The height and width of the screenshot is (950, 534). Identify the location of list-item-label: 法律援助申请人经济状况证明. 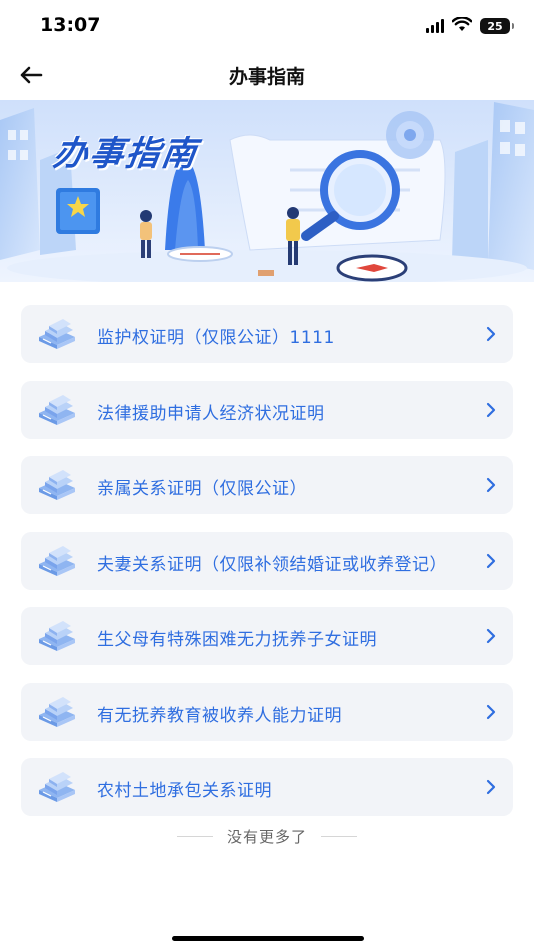
(211, 413).